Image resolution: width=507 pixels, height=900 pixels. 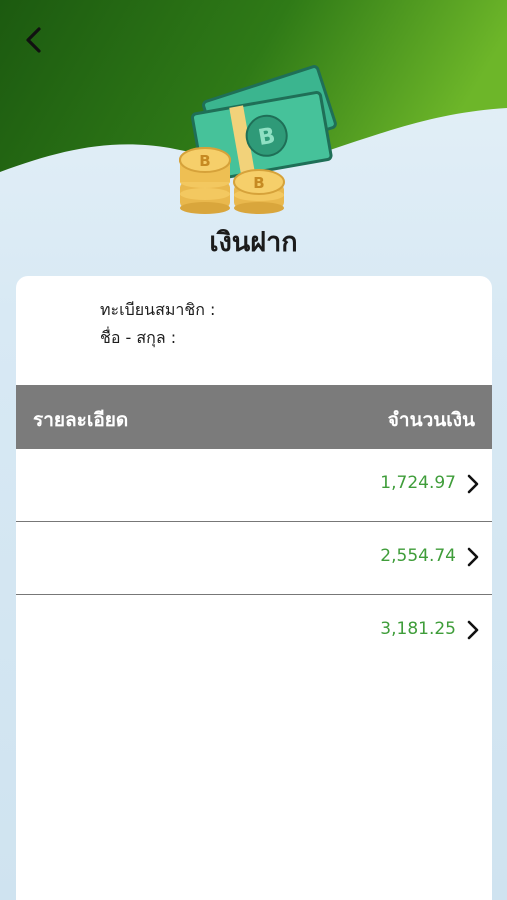 What do you see at coordinates (431, 420) in the screenshot?
I see `column-amount: จำนวนเงิน` at bounding box center [431, 420].